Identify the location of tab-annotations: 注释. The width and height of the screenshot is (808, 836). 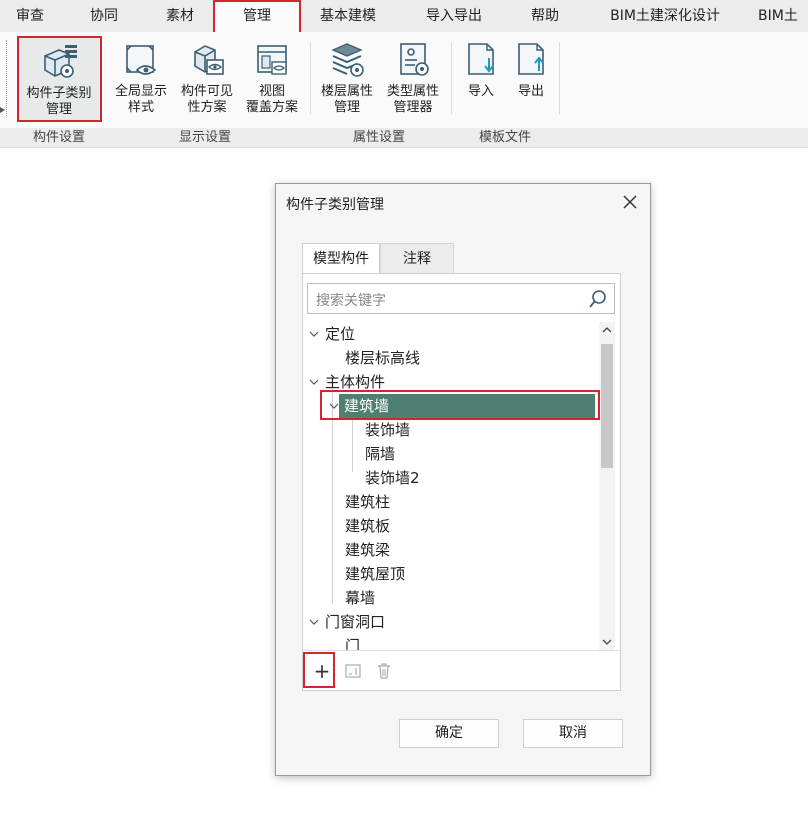
(417, 258).